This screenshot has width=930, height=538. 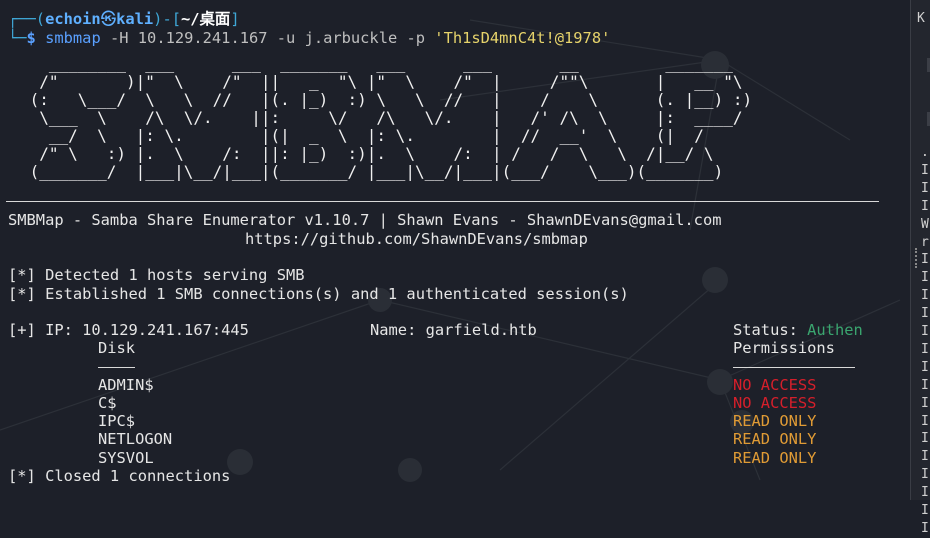 I want to click on status-value: Authen, so click(x=835, y=330).